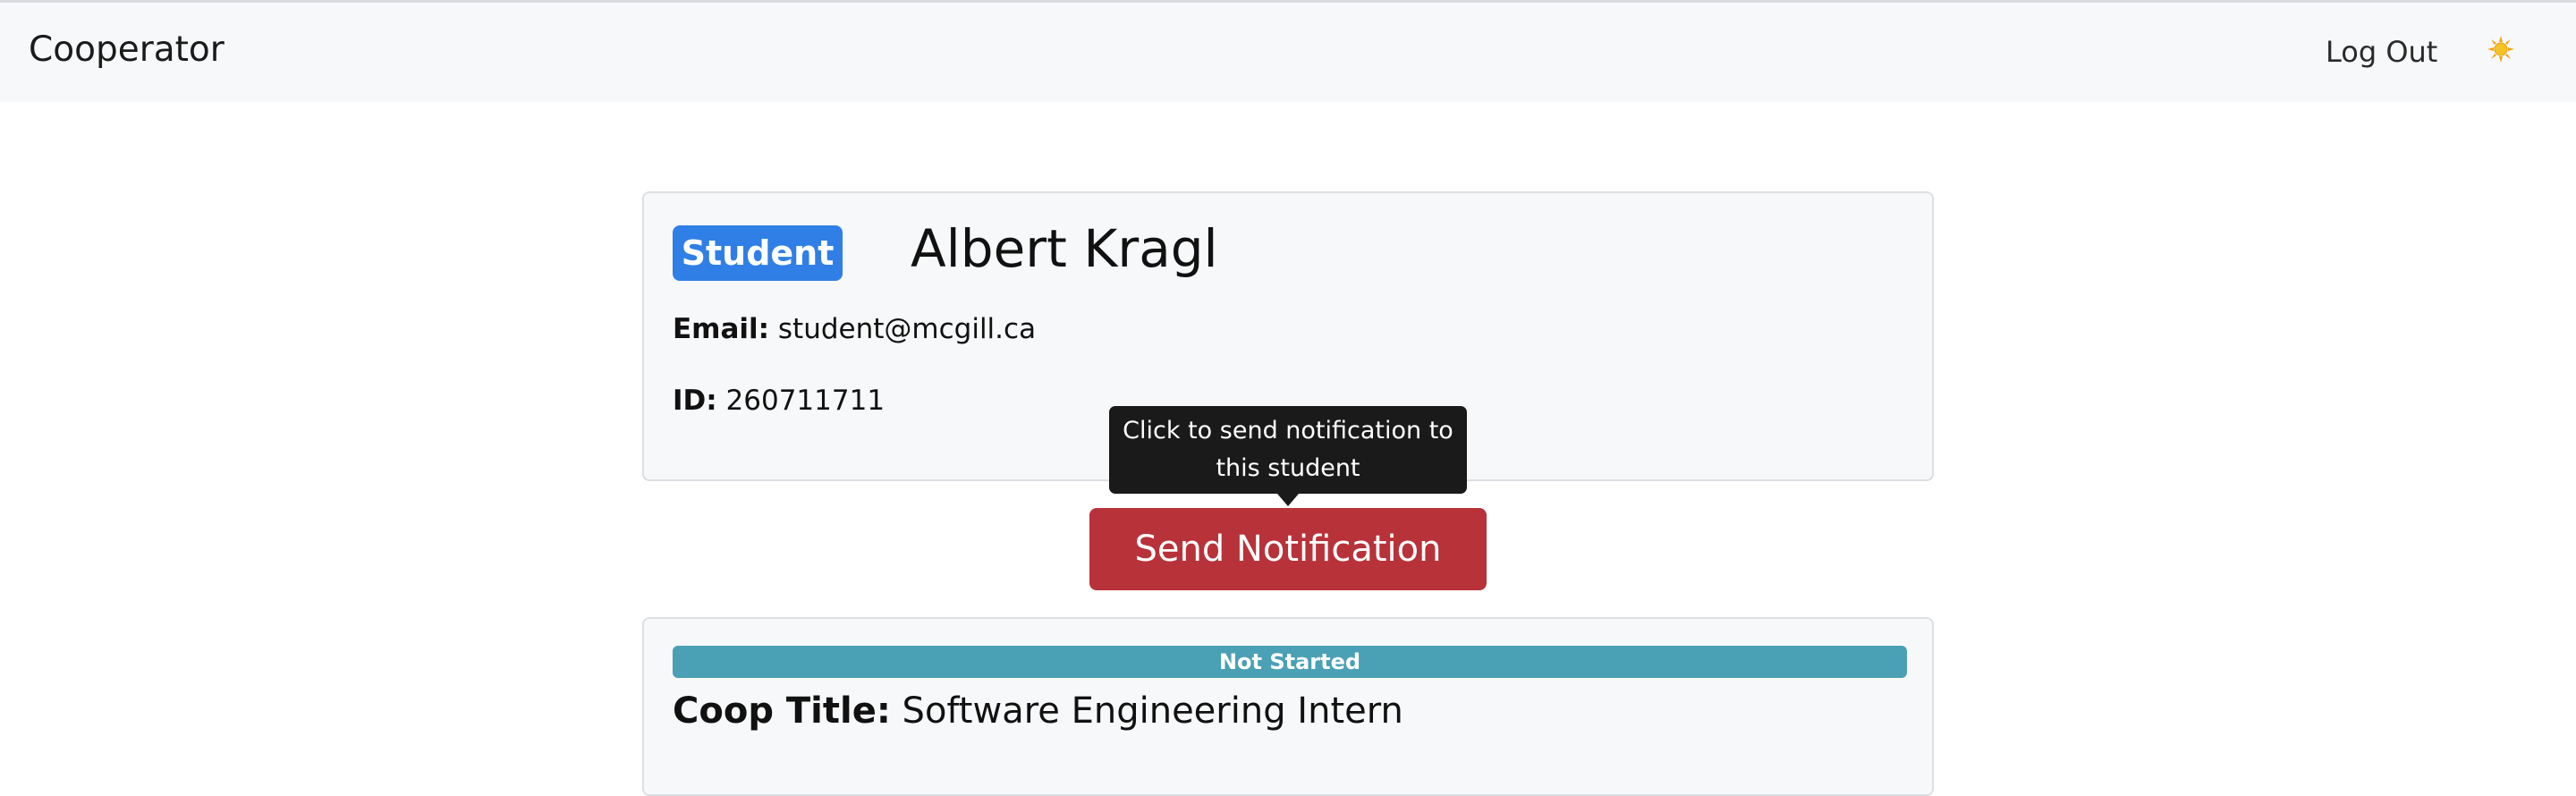 This screenshot has width=2576, height=796. Describe the element at coordinates (127, 50) in the screenshot. I see `brand-logo: Cooperator` at that location.